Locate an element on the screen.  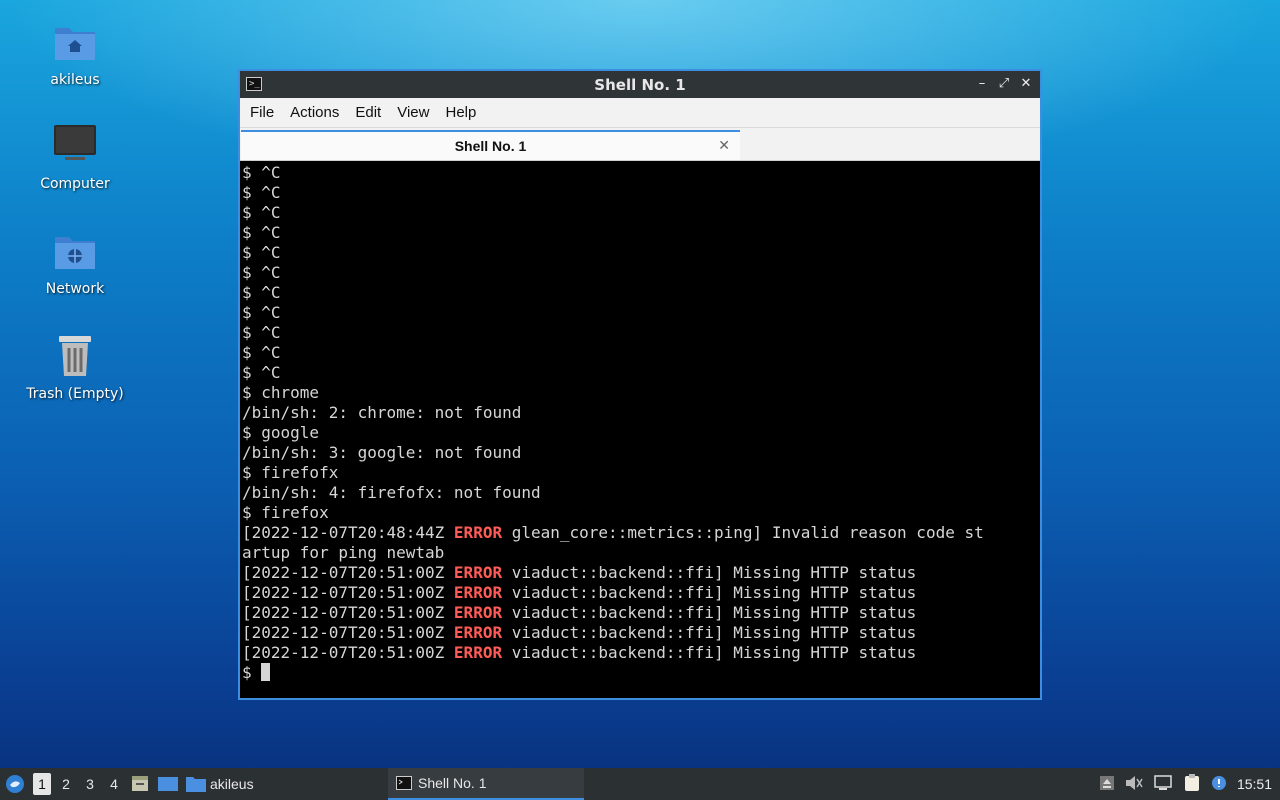
tab-close-icon: ✕ is located at coordinates (724, 145).